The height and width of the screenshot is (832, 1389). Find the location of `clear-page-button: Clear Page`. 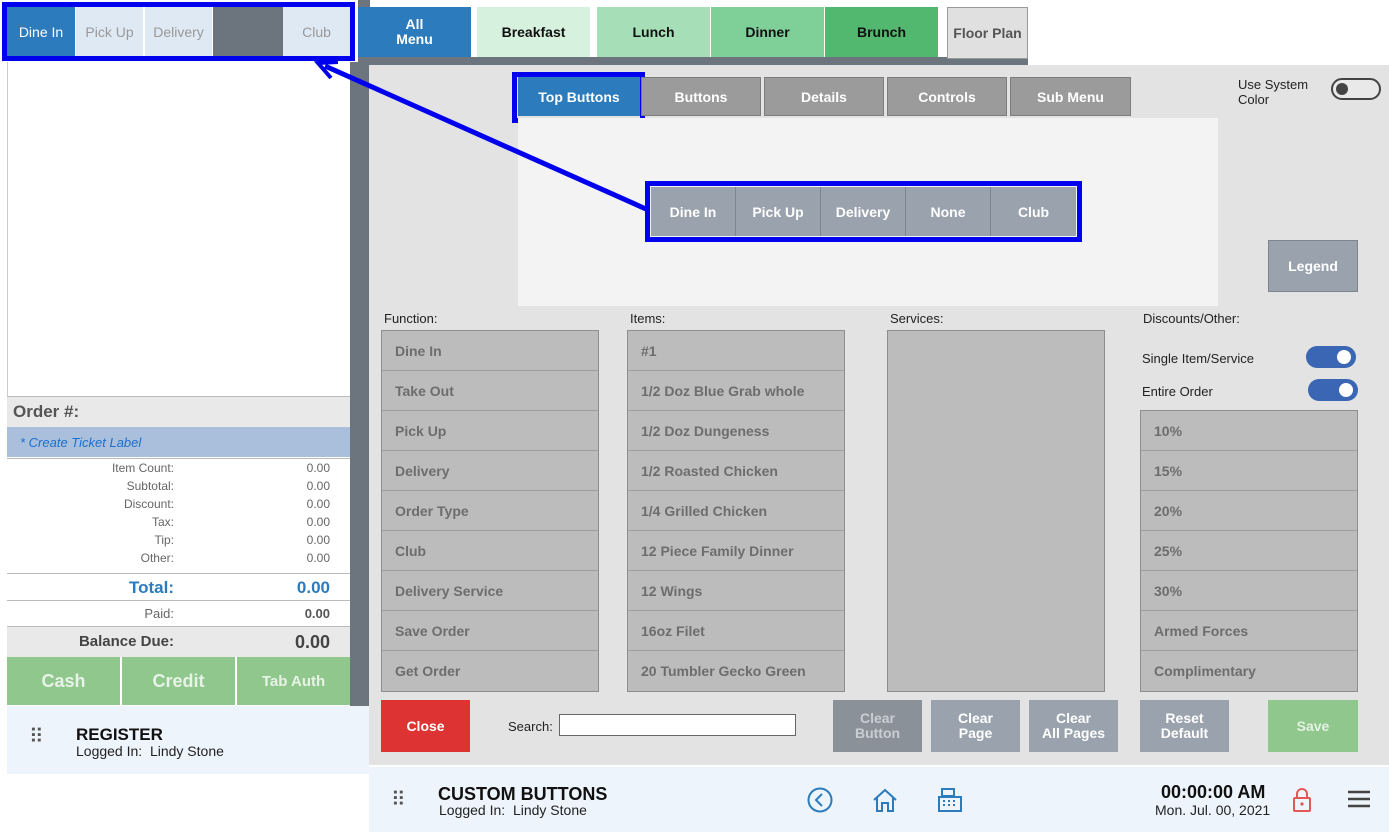

clear-page-button: Clear Page is located at coordinates (975, 726).